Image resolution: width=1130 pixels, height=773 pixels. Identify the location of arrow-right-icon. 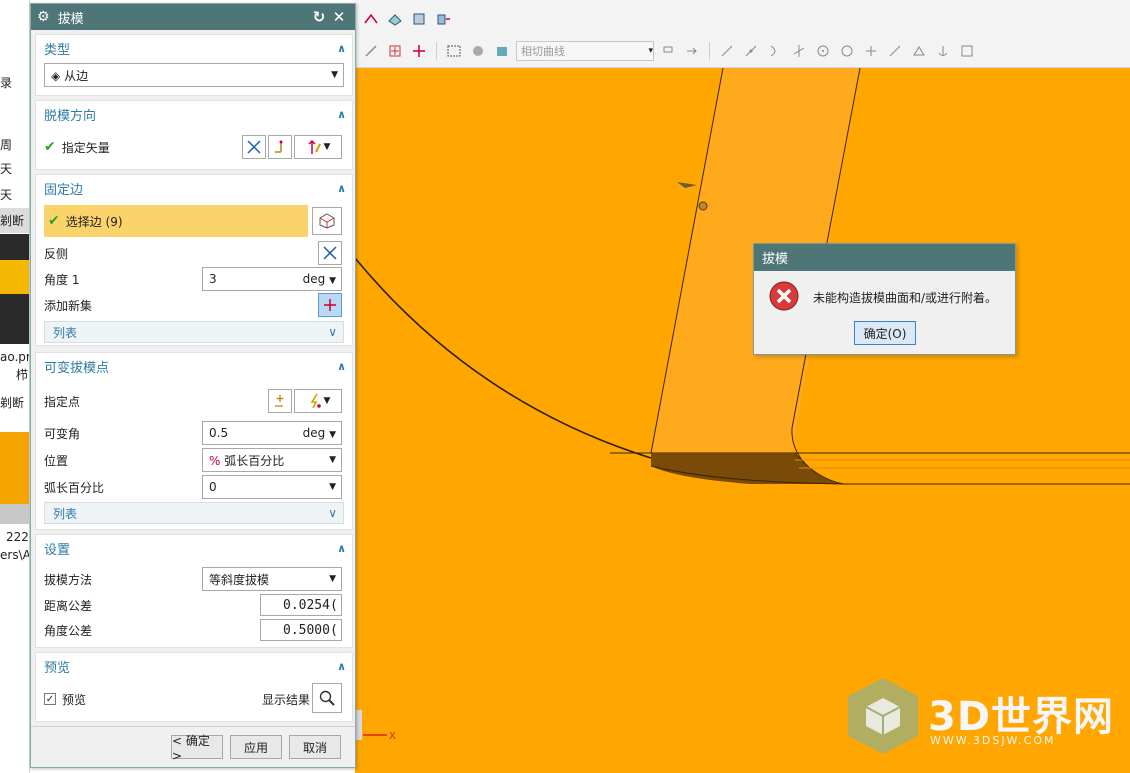
(692, 51).